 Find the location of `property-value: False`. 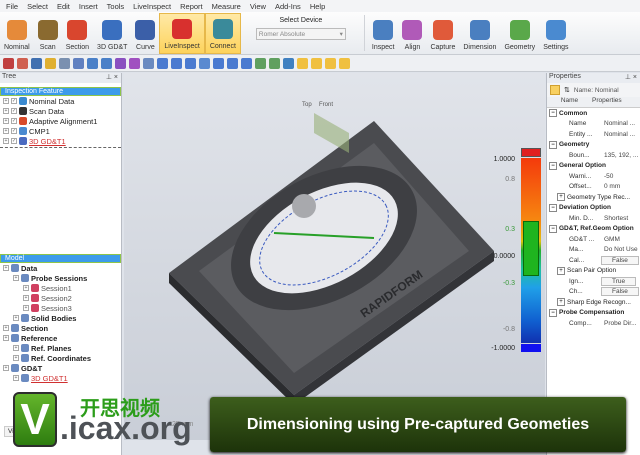

property-value: False is located at coordinates (620, 260).